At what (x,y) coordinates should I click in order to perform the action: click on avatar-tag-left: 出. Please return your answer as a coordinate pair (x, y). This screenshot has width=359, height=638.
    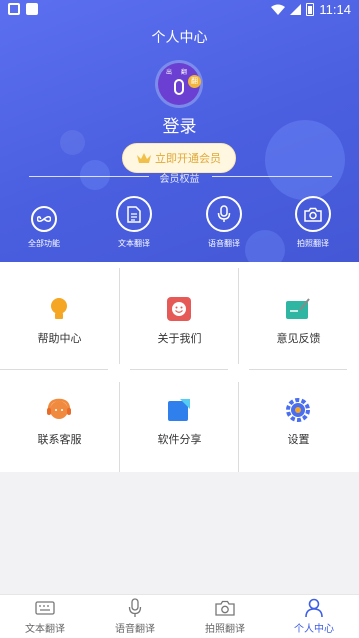
    Looking at the image, I should click on (169, 72).